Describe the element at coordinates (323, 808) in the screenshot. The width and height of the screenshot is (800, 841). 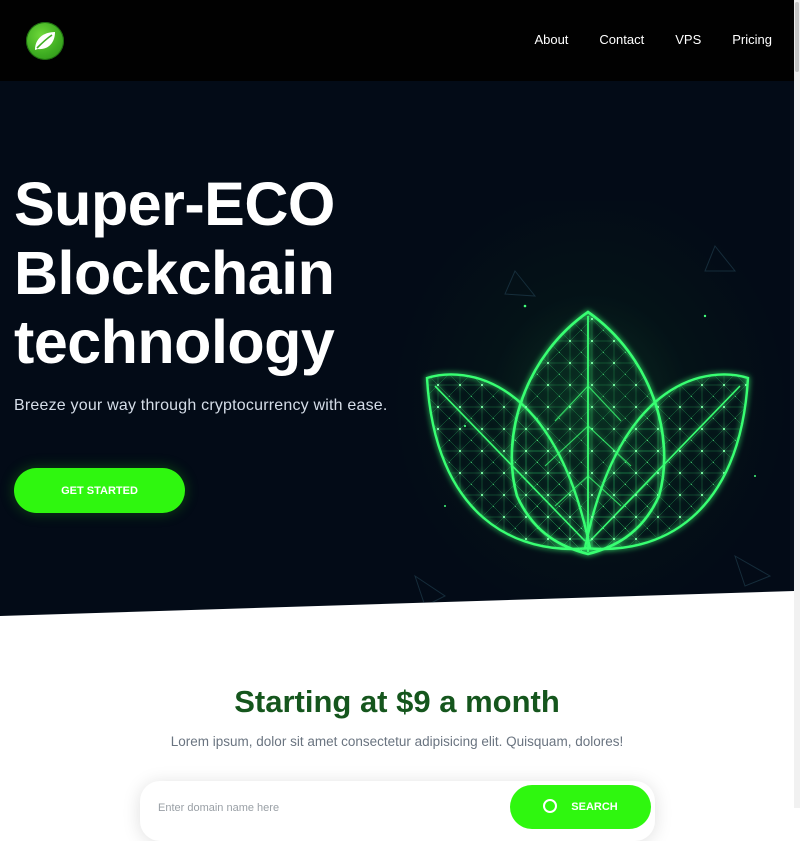
I see `domain-search-input` at that location.